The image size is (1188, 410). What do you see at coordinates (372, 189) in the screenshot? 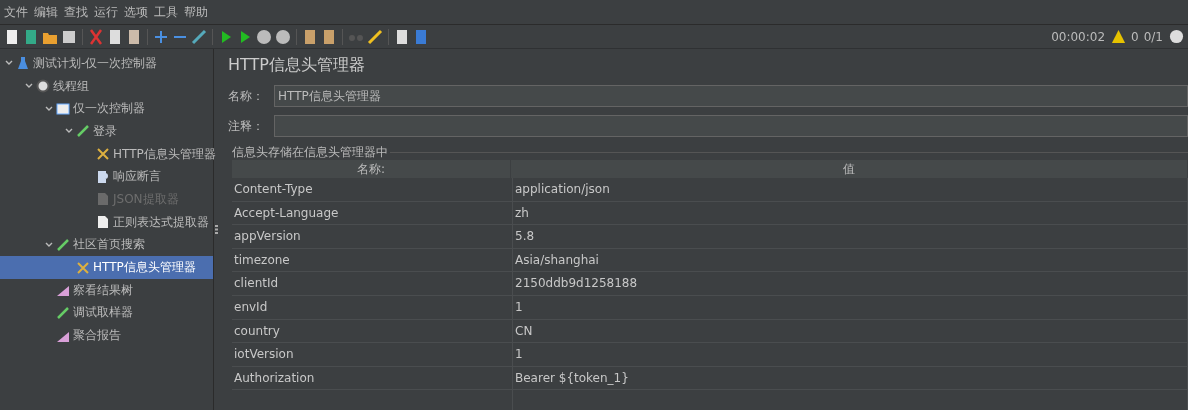
I see `table-cell: Content-Type` at bounding box center [372, 189].